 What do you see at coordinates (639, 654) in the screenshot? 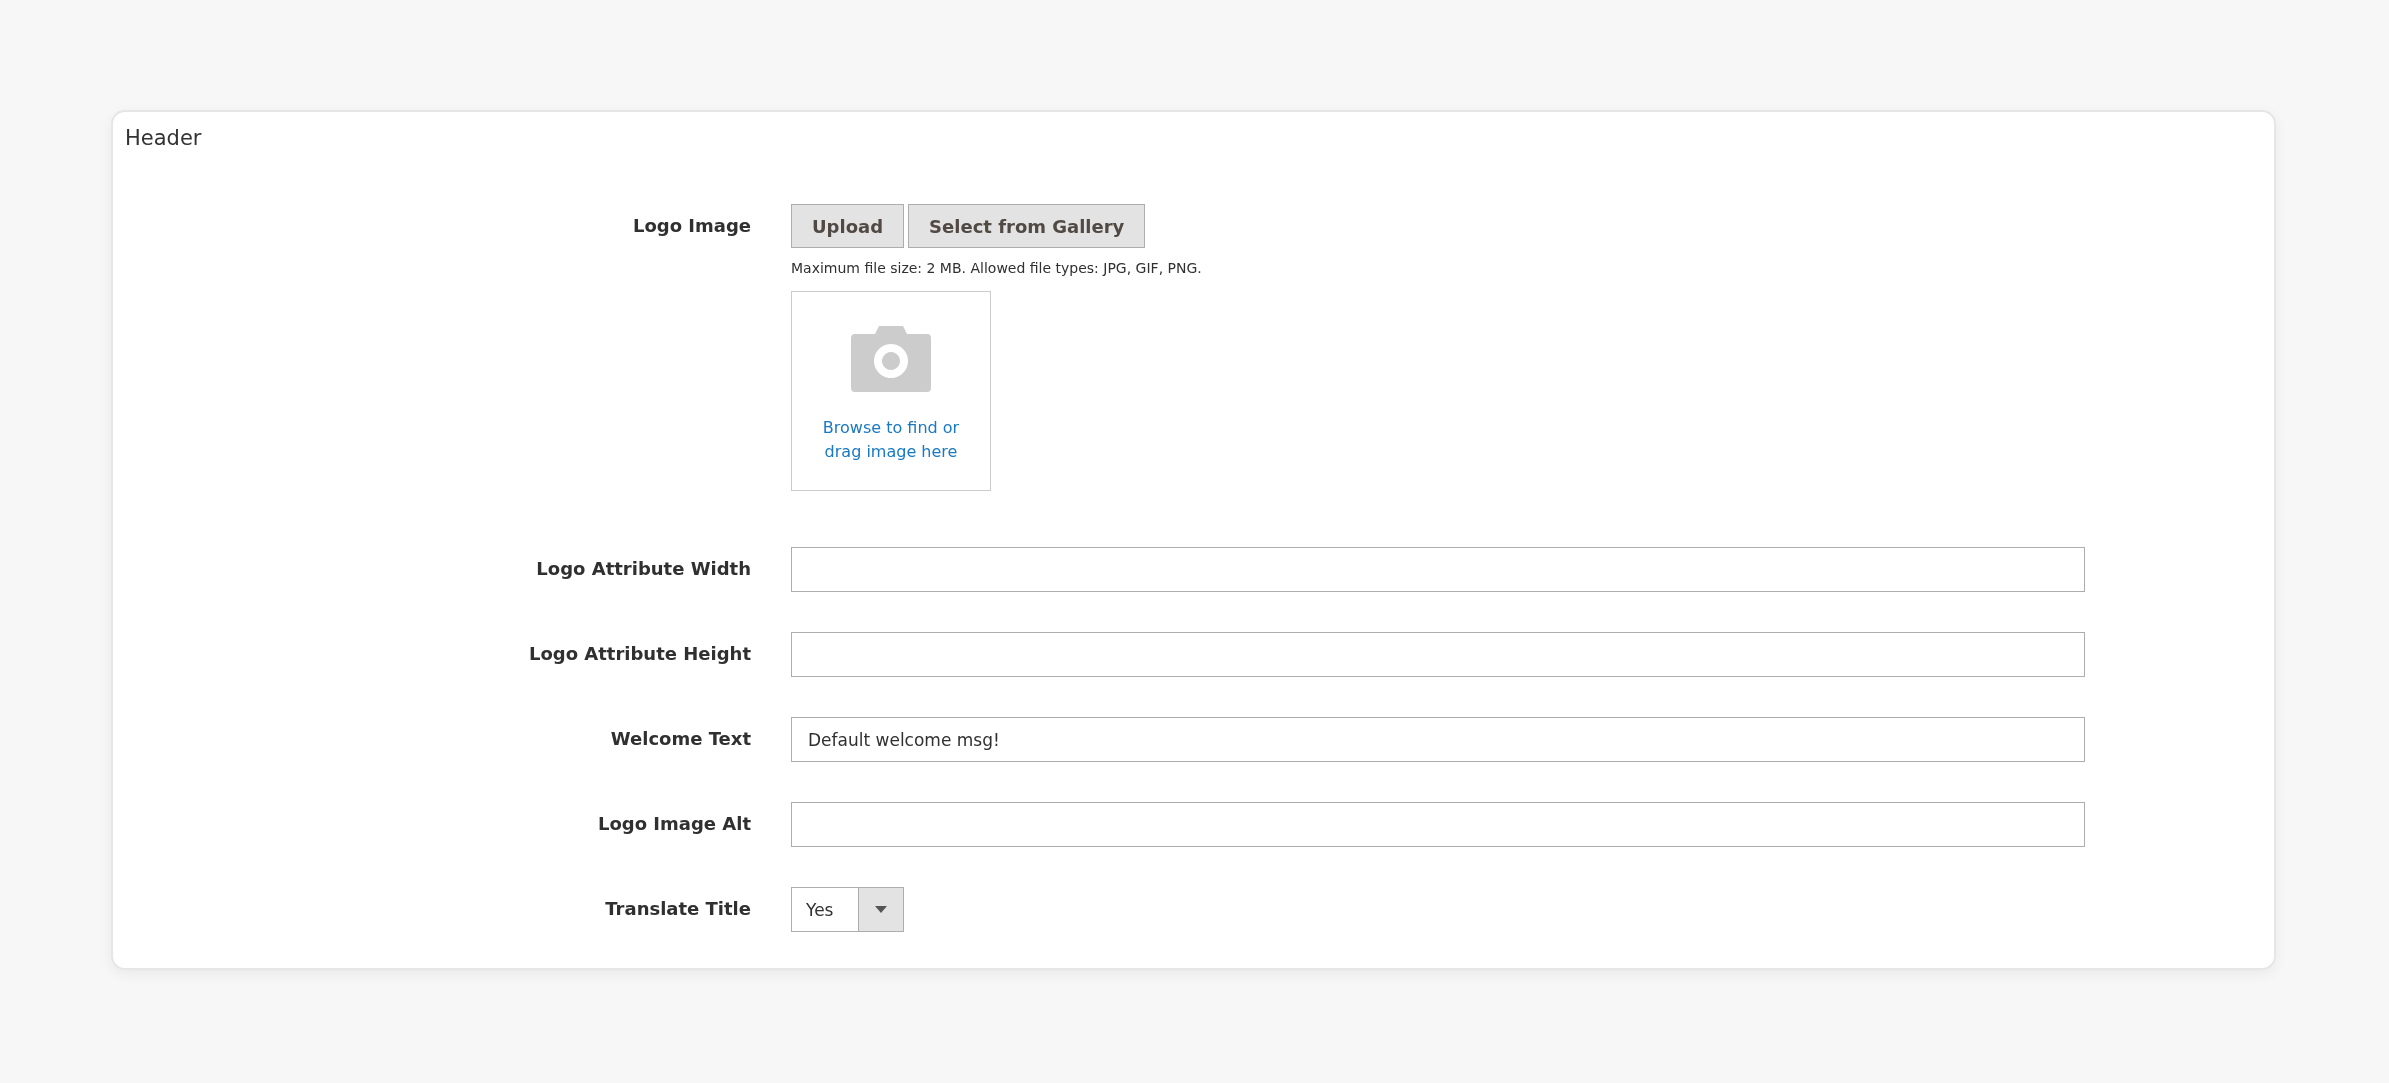
I see `field-label: Logo Attribute Height` at bounding box center [639, 654].